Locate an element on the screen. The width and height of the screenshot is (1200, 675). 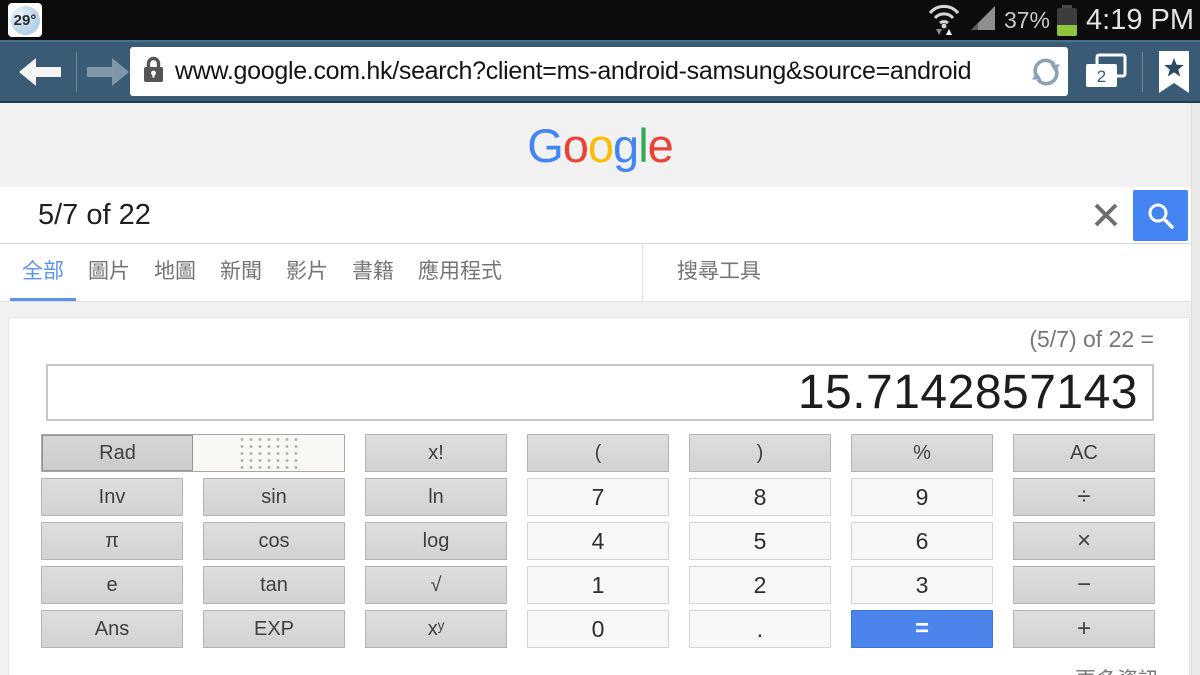
weather-temp: 29° is located at coordinates (25, 20).